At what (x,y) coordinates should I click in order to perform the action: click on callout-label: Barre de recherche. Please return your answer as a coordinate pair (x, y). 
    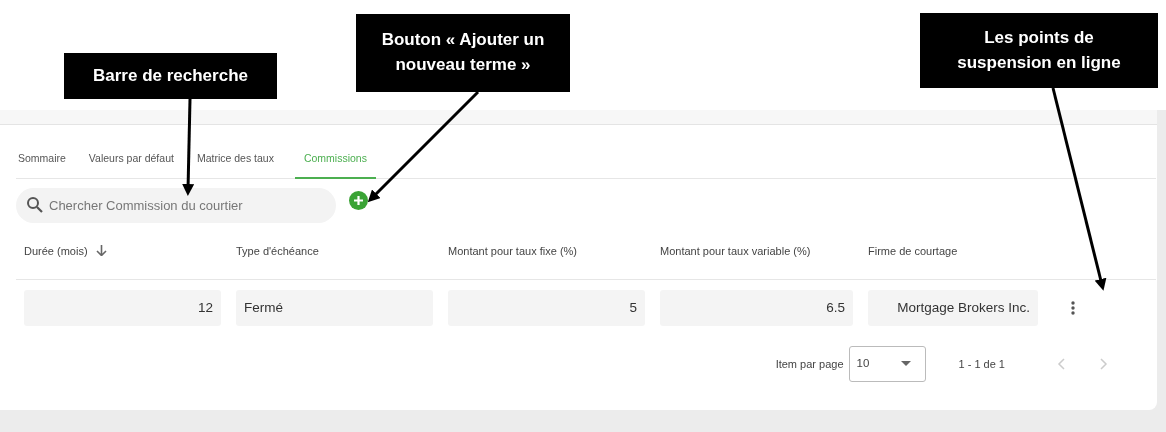
    Looking at the image, I should click on (170, 76).